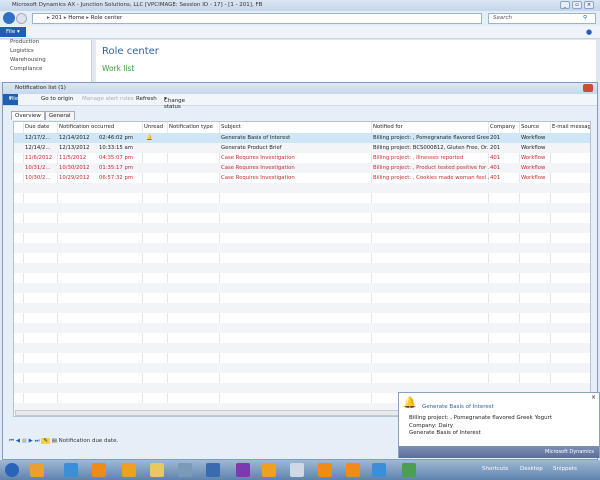  Describe the element at coordinates (458, 407) in the screenshot. I see `popup-title: Generate Basis of Interest` at that location.